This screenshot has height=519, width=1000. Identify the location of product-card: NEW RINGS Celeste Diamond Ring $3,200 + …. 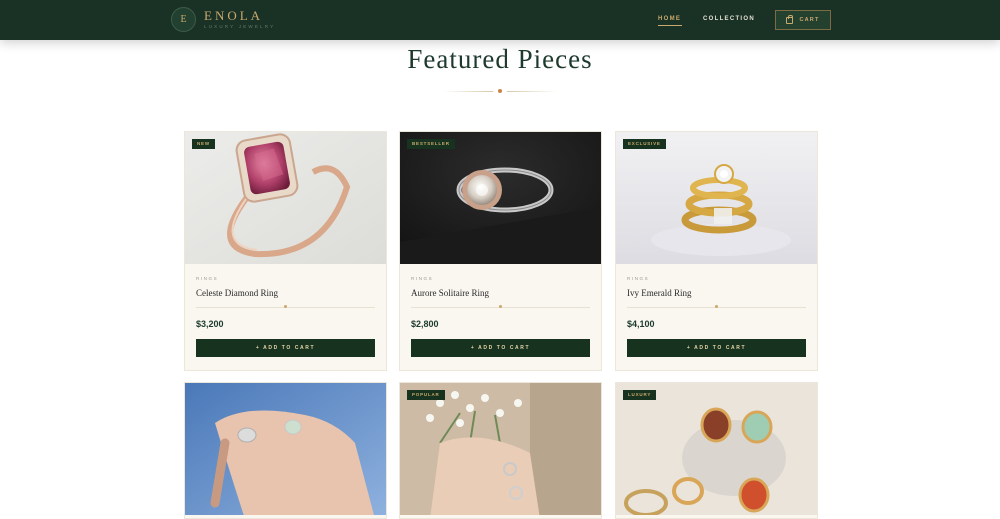
(285, 251).